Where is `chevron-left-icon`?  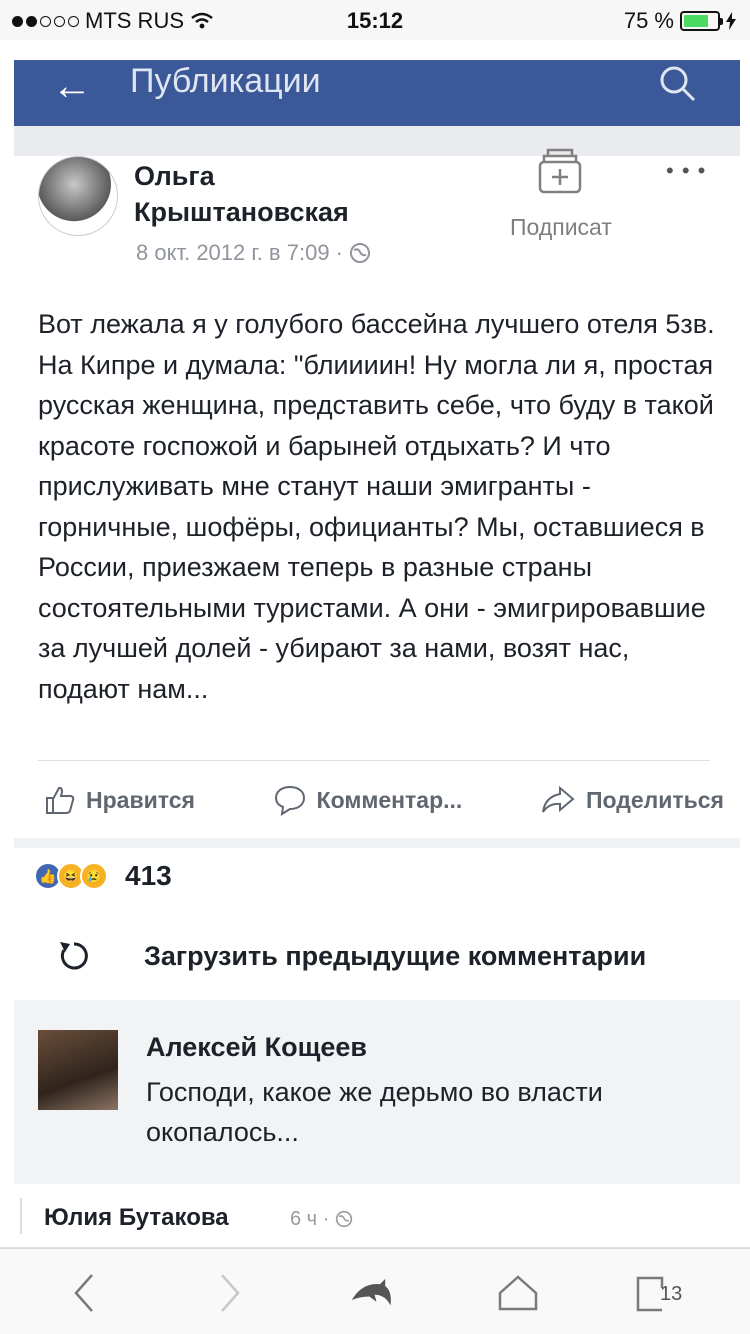
chevron-left-icon is located at coordinates (83, 1293).